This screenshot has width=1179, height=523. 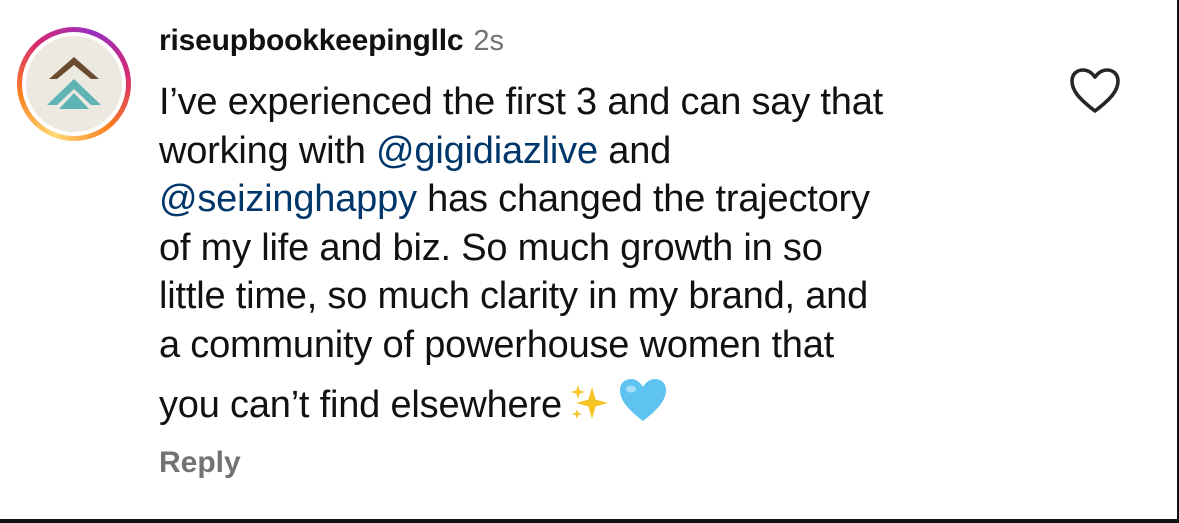 I want to click on comment-line: of my life and biz. So much growth in so, so click(x=599, y=248).